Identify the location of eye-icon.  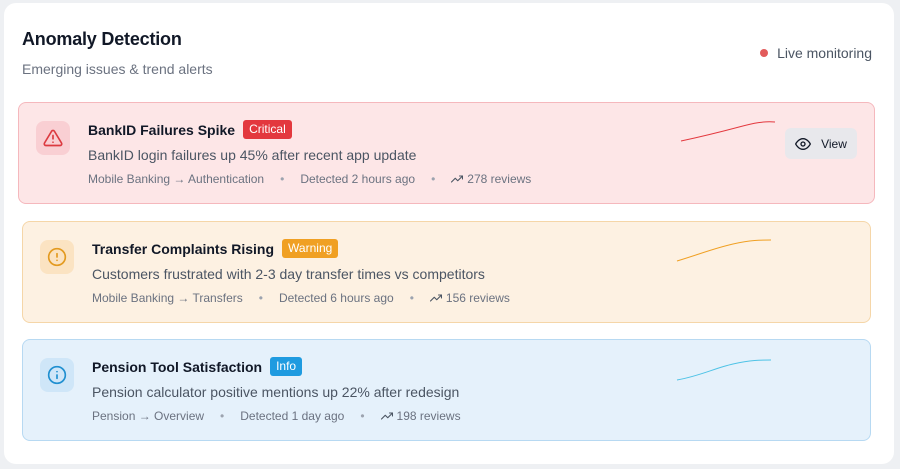
(803, 143).